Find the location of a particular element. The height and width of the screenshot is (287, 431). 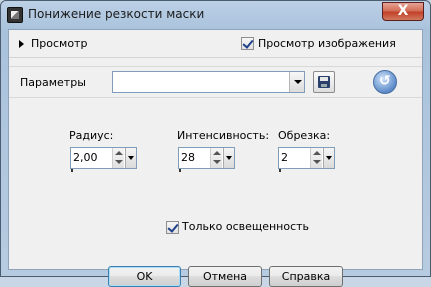

triangle-right-icon is located at coordinates (21, 44).